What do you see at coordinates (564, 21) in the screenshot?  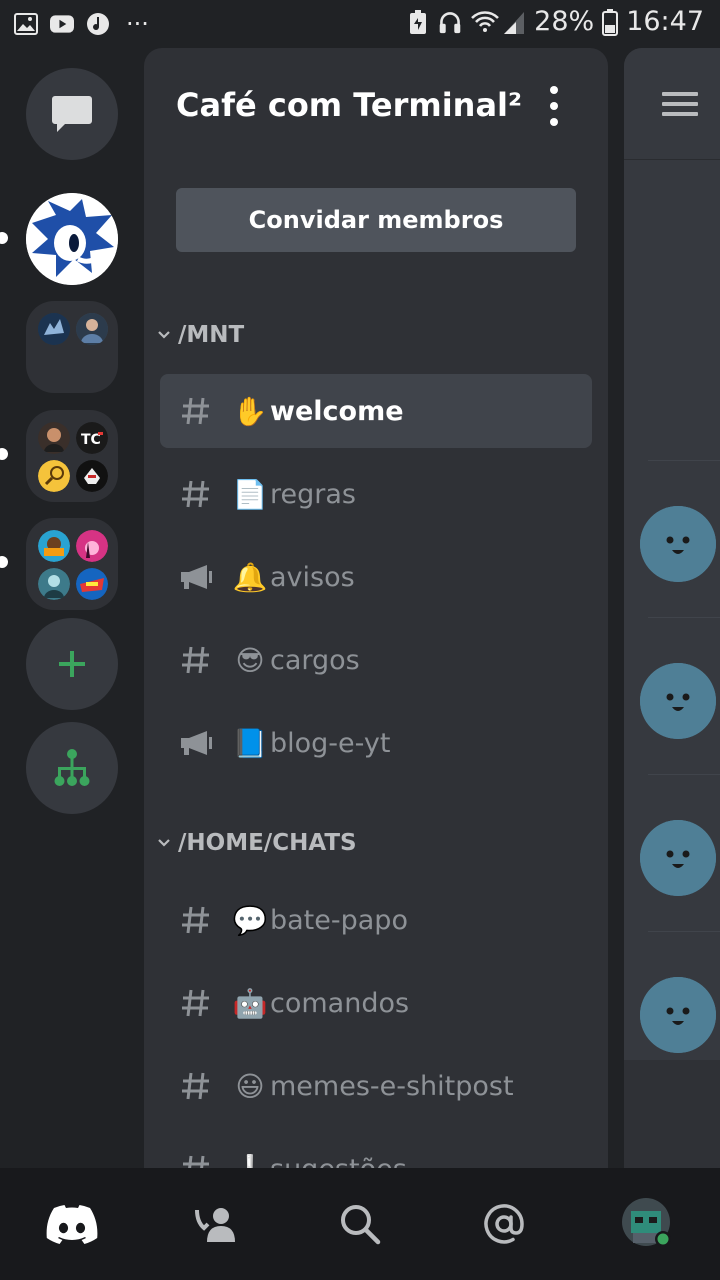 I see `battery-percent: 28%` at bounding box center [564, 21].